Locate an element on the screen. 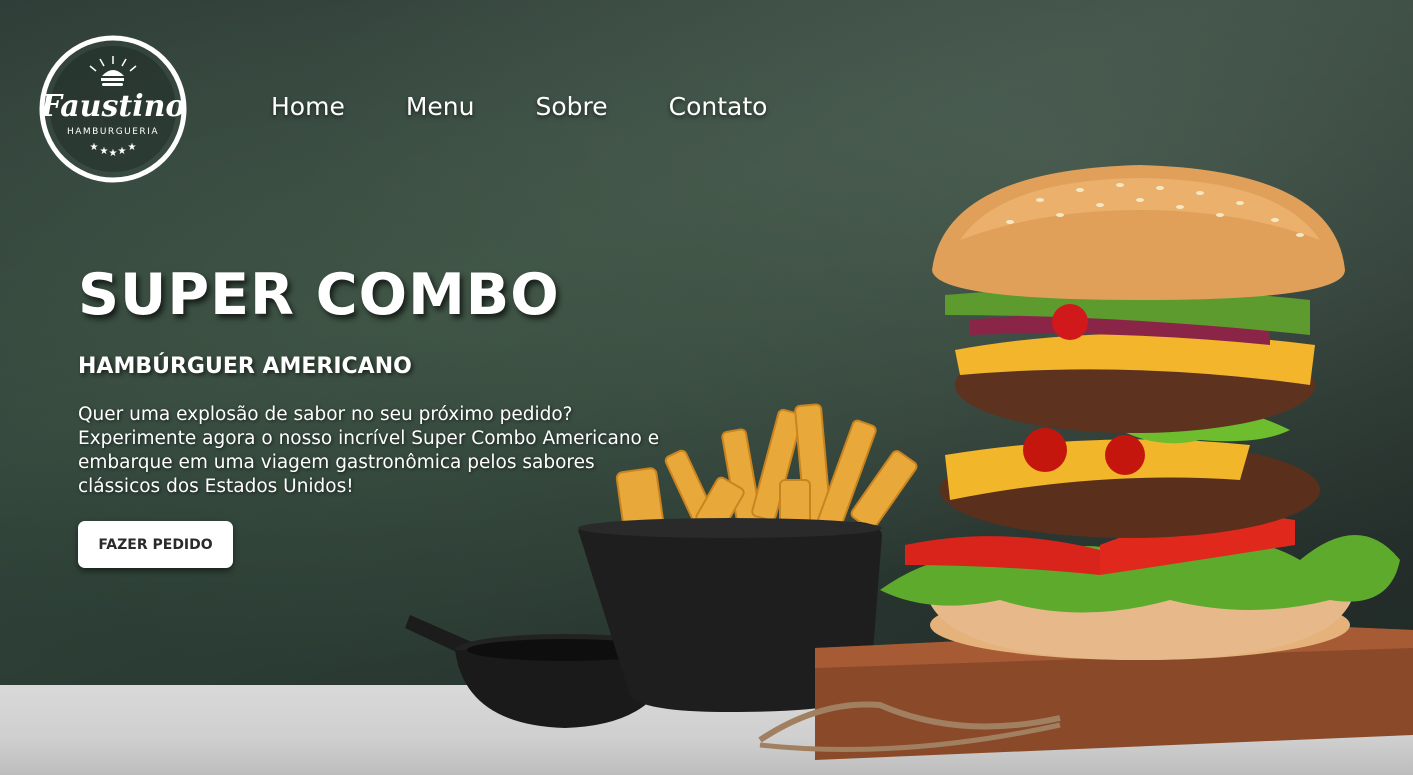 The height and width of the screenshot is (775, 1413). faustino-logo-icon: Faustino HAMBURGUERIA ★ ★ ★ ★ ★ is located at coordinates (113, 109).